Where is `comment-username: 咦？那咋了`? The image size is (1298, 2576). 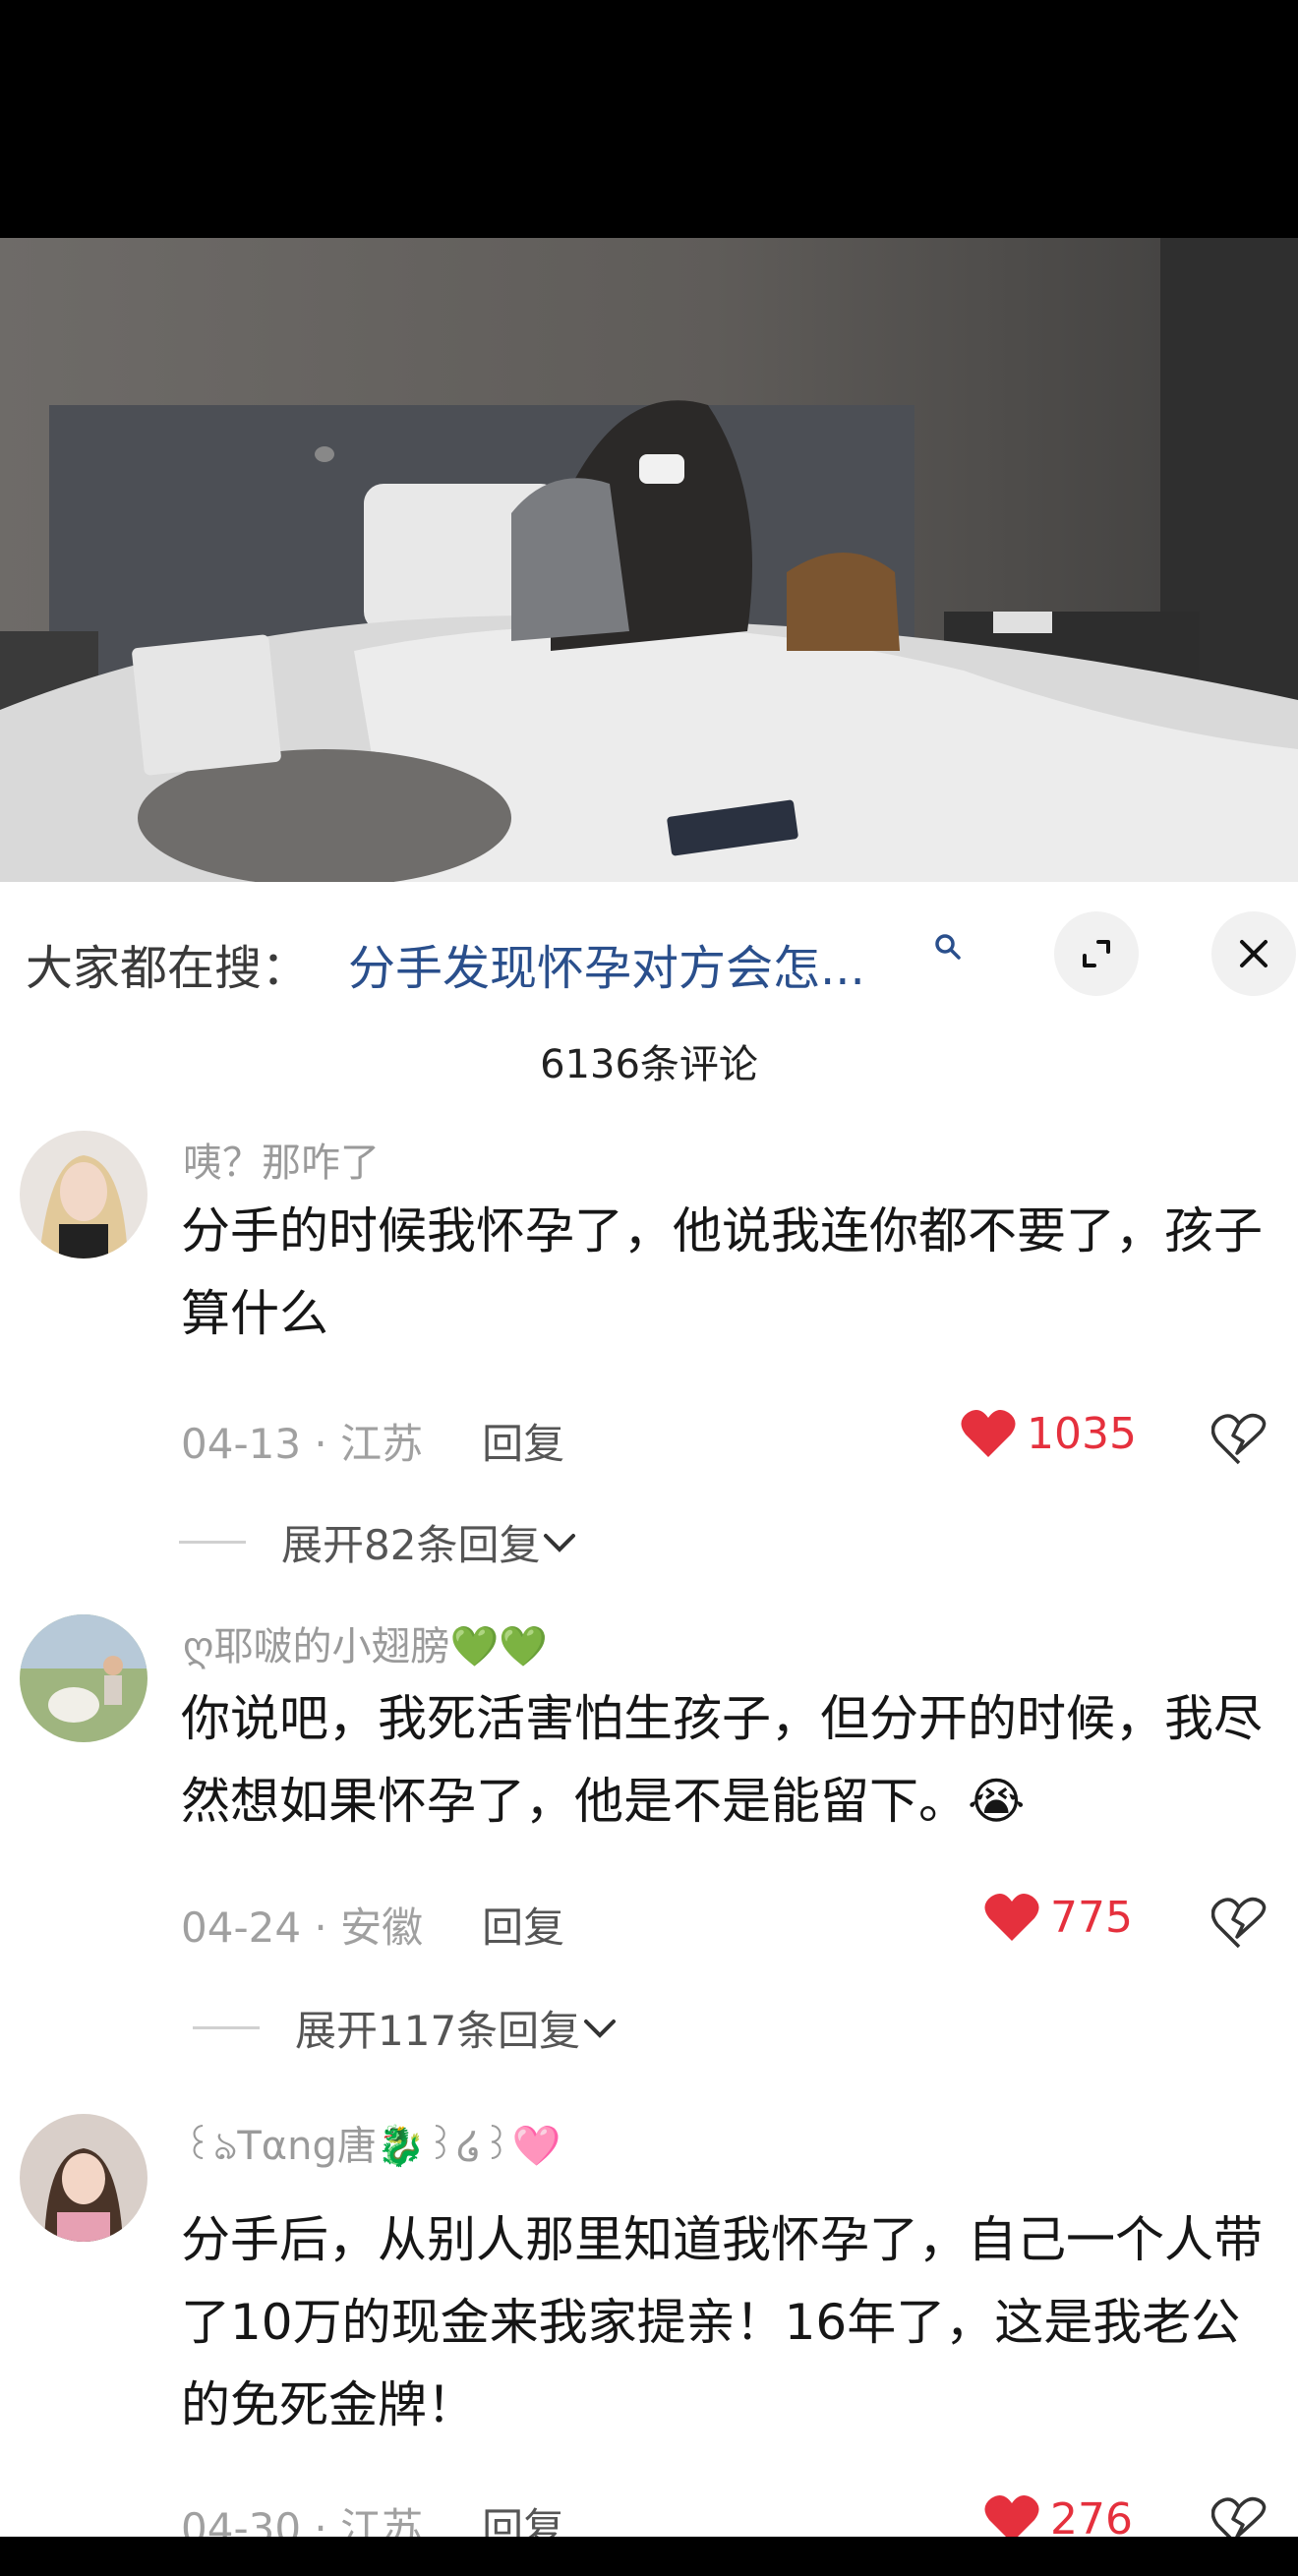
comment-username: 咦？那咋了 is located at coordinates (281, 1159).